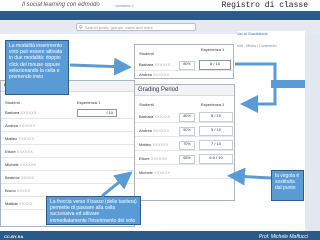 This screenshot has width=320, height=240. Describe the element at coordinates (117, 184) in the screenshot. I see `arrow-to-next-cell` at that location.